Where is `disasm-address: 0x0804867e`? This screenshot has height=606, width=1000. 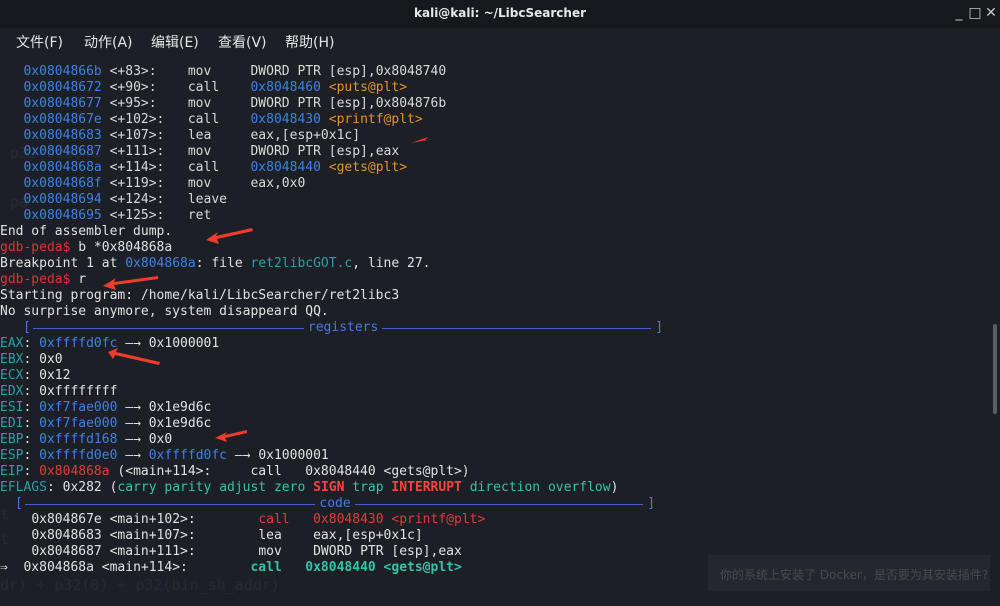
disasm-address: 0x0804867e is located at coordinates (62, 119).